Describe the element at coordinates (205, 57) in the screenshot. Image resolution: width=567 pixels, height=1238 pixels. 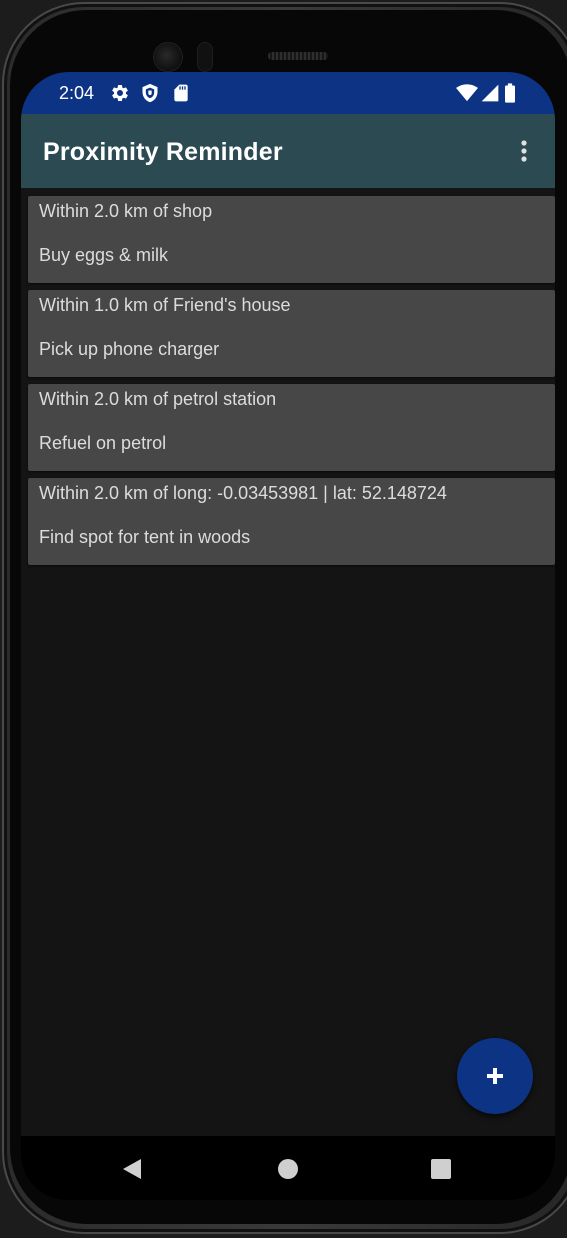
I see `proximity-sensor` at that location.